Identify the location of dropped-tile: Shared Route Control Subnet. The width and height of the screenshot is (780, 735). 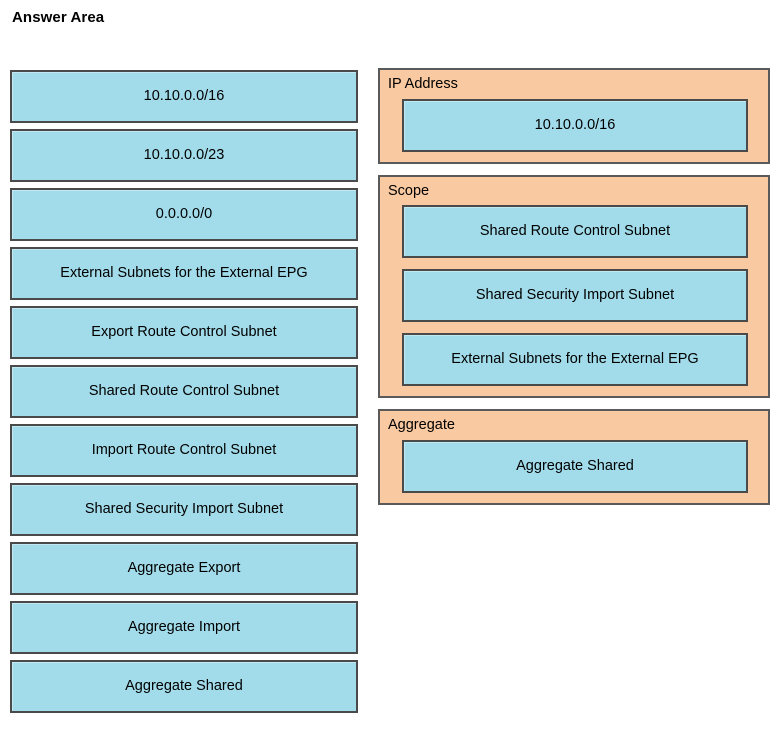
(575, 231).